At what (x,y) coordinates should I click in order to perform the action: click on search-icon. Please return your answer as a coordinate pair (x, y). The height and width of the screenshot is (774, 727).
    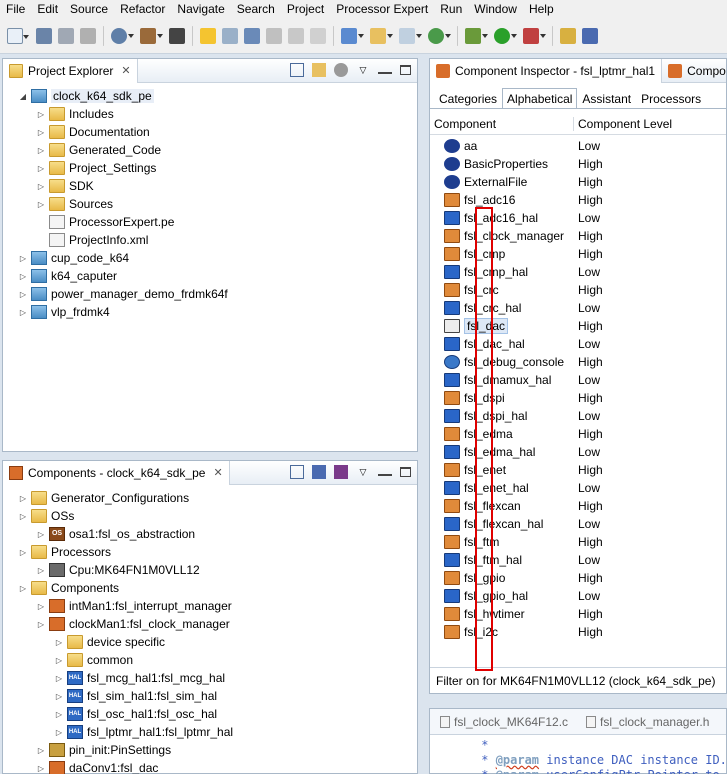
    Looking at the image, I should click on (590, 35).